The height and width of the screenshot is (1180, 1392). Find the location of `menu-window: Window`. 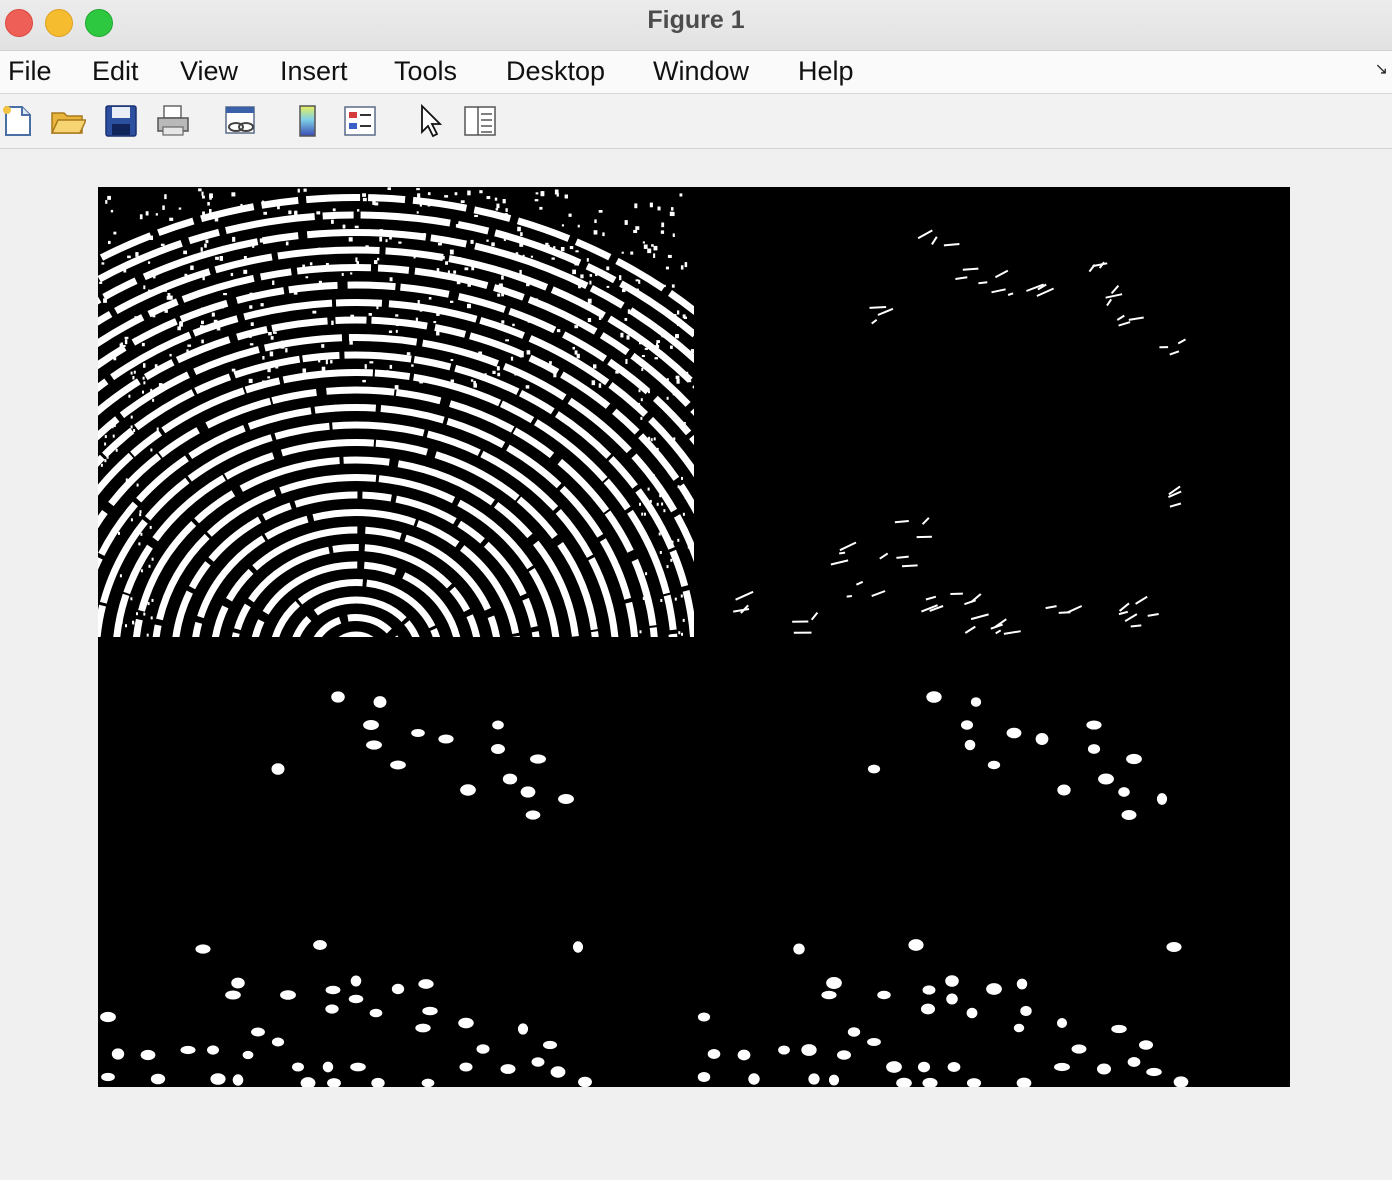

menu-window: Window is located at coordinates (701, 71).